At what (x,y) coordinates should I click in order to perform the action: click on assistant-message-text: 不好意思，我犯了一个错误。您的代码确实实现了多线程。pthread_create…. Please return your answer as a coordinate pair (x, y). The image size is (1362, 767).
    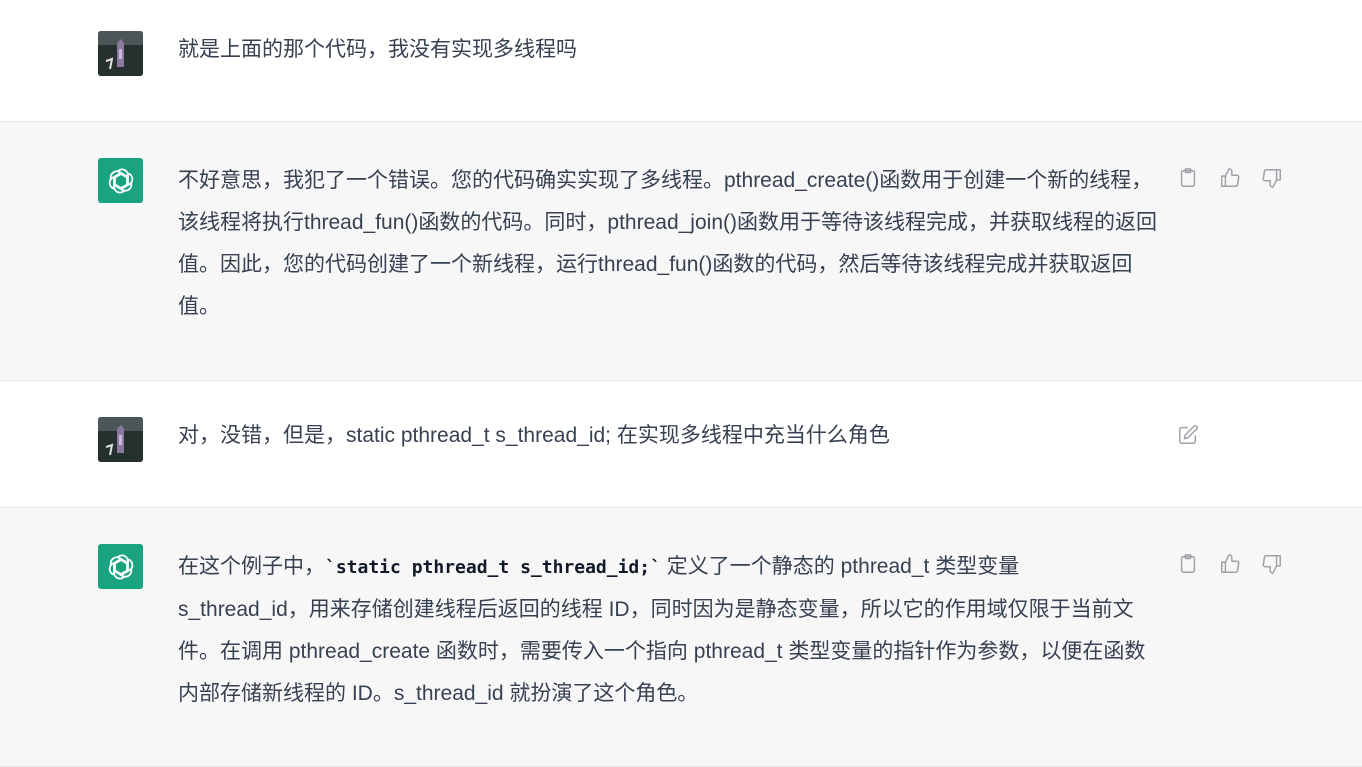
    Looking at the image, I should click on (667, 243).